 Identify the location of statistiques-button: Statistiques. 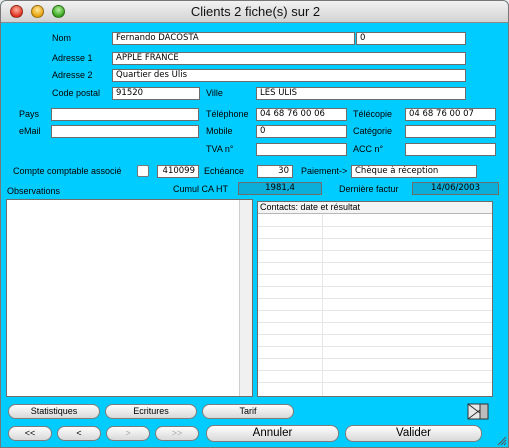
(54, 411).